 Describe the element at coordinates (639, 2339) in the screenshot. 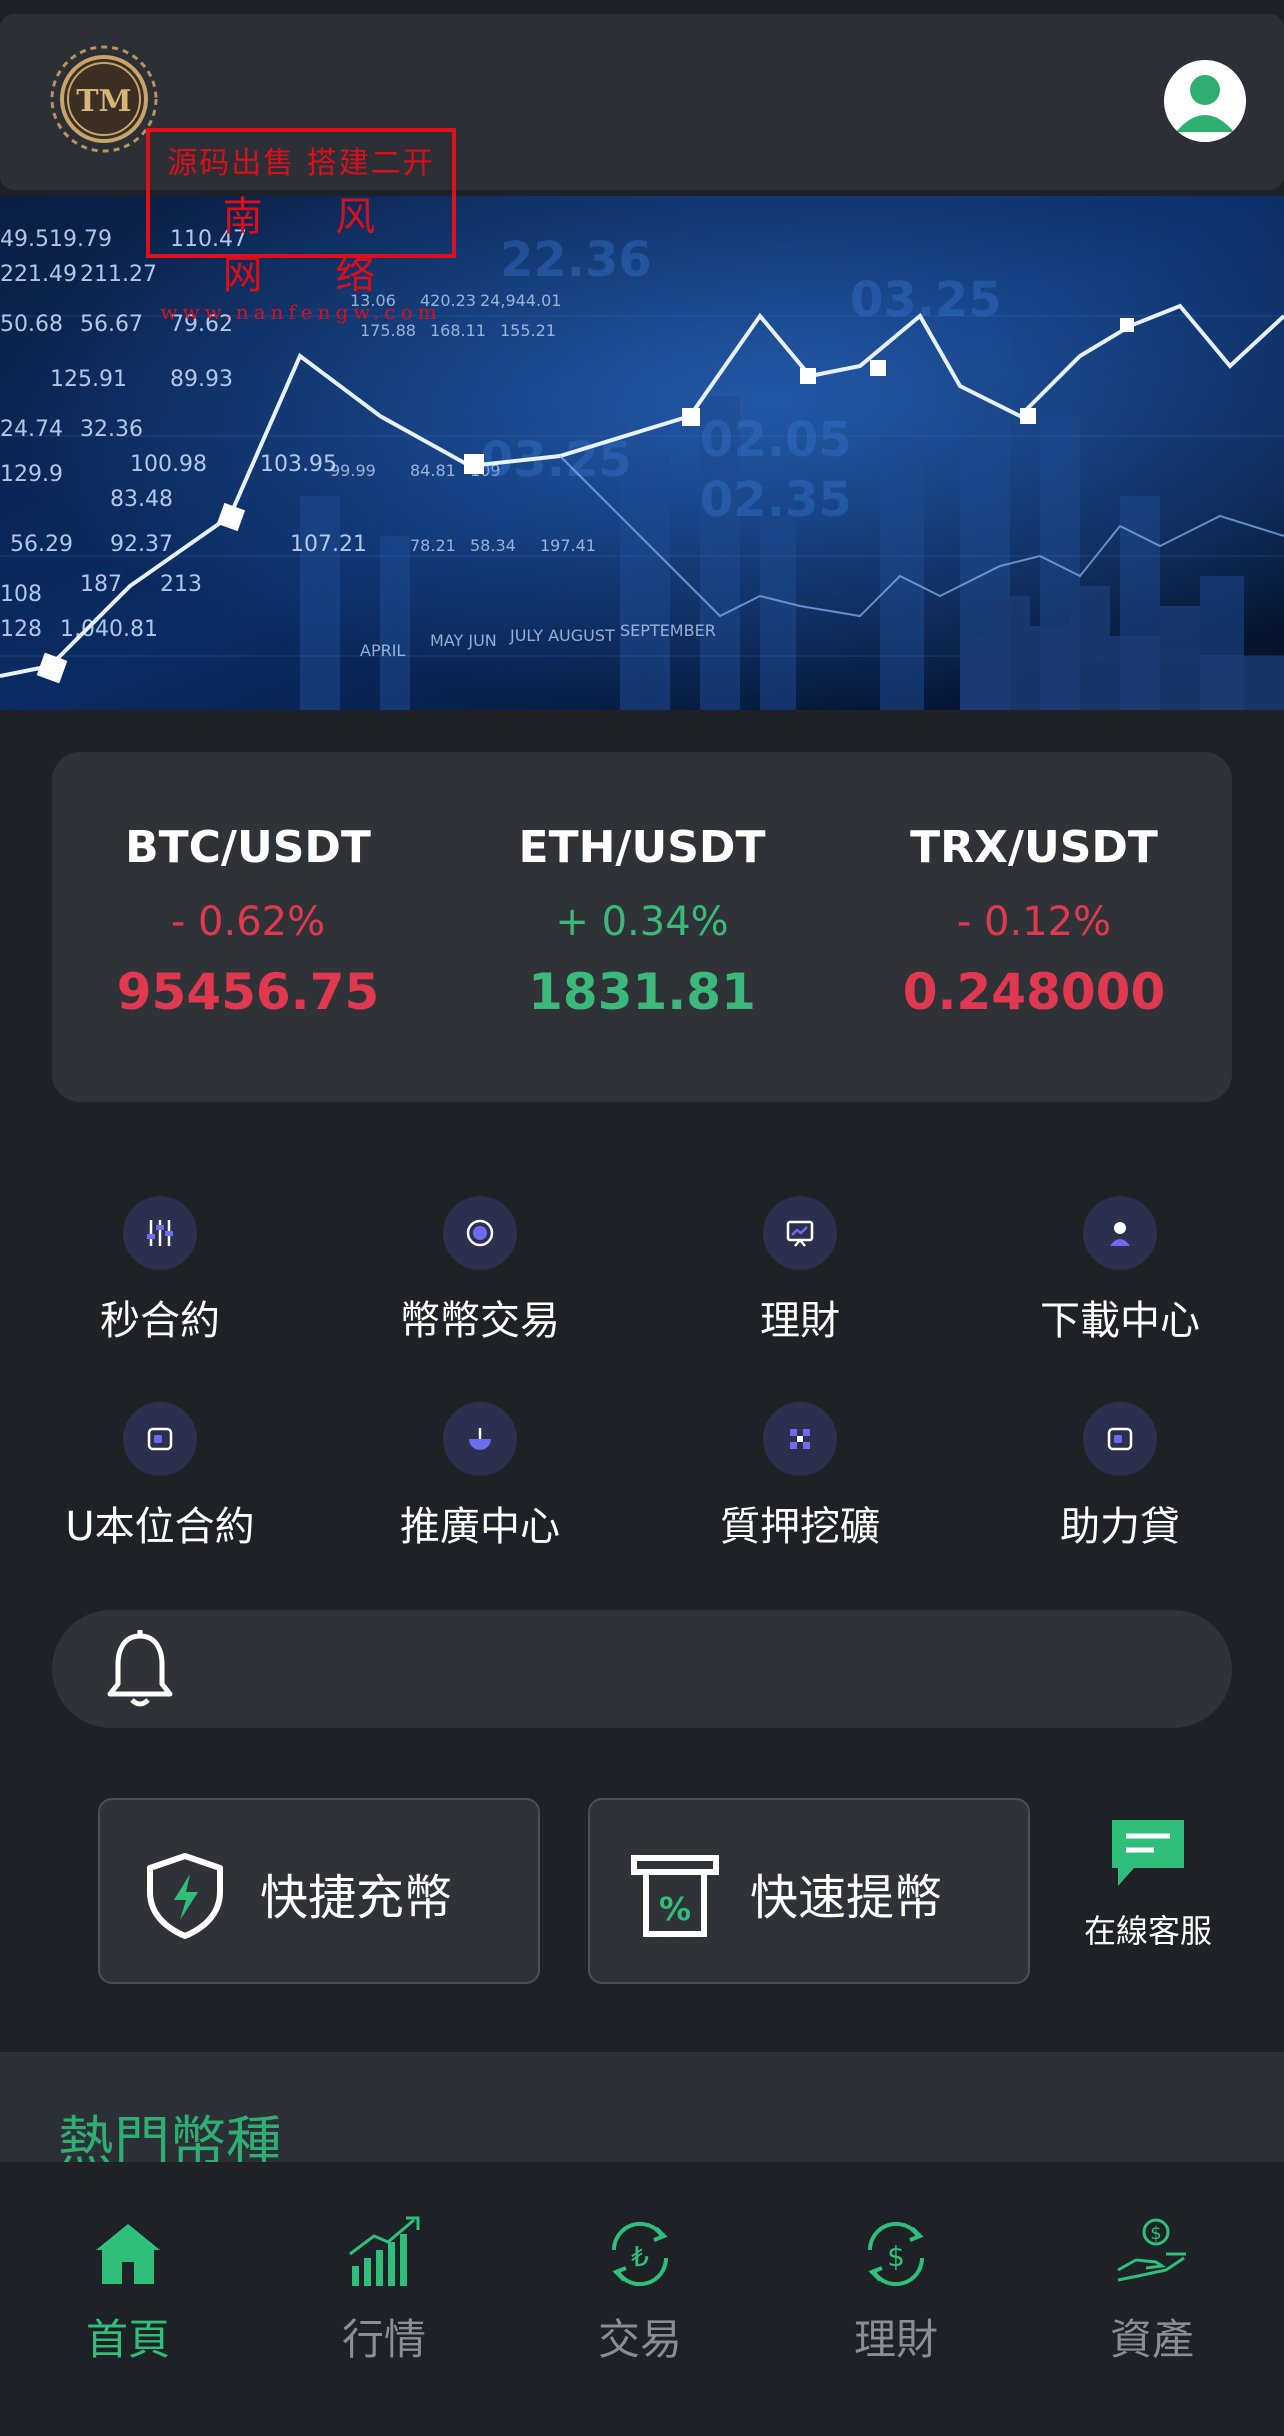

I see `tab-label: 交易` at that location.